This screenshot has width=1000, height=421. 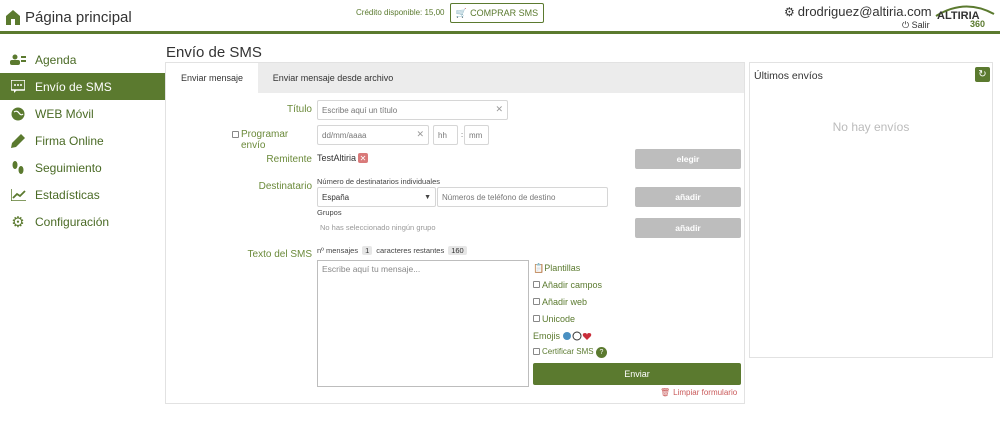 I want to click on sidebar-item-label: Agenda, so click(x=56, y=59).